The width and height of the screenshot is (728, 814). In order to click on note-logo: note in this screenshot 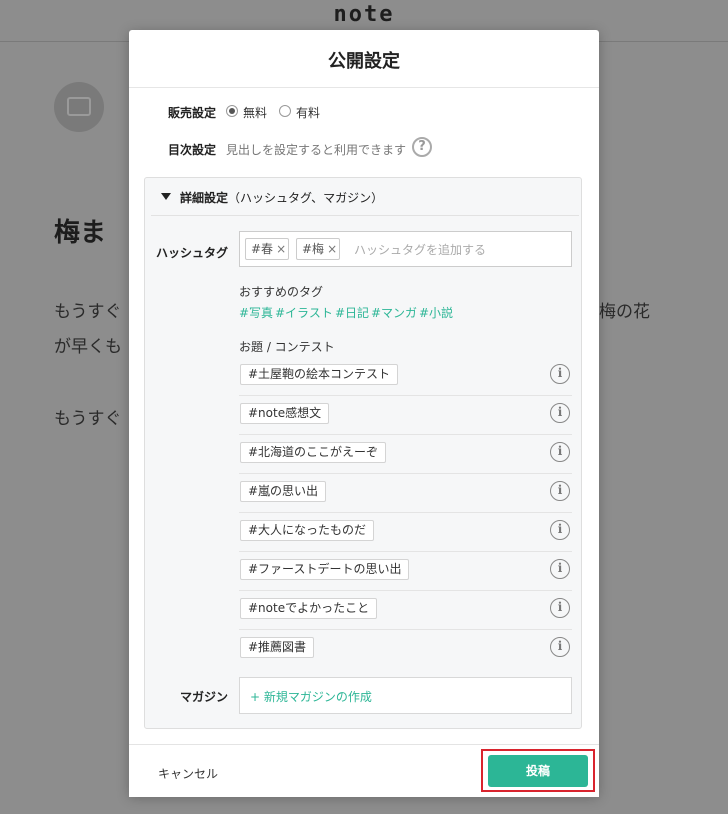, I will do `click(364, 14)`.